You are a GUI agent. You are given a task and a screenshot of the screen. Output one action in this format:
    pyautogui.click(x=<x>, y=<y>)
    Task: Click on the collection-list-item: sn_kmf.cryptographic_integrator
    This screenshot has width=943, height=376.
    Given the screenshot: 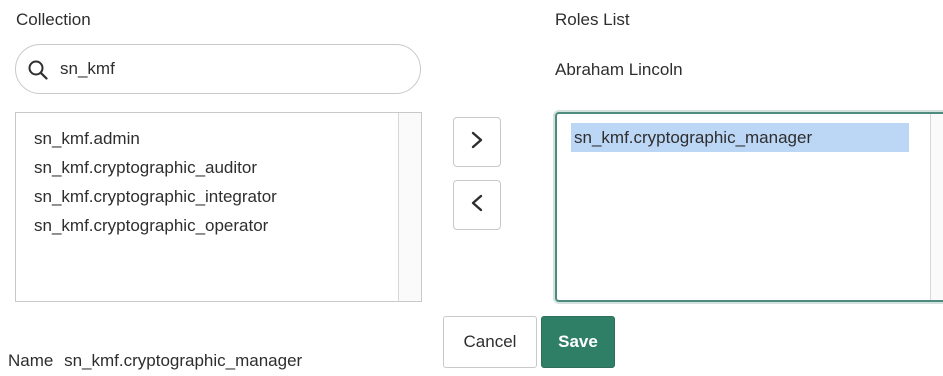 What is the action you would take?
    pyautogui.click(x=155, y=196)
    